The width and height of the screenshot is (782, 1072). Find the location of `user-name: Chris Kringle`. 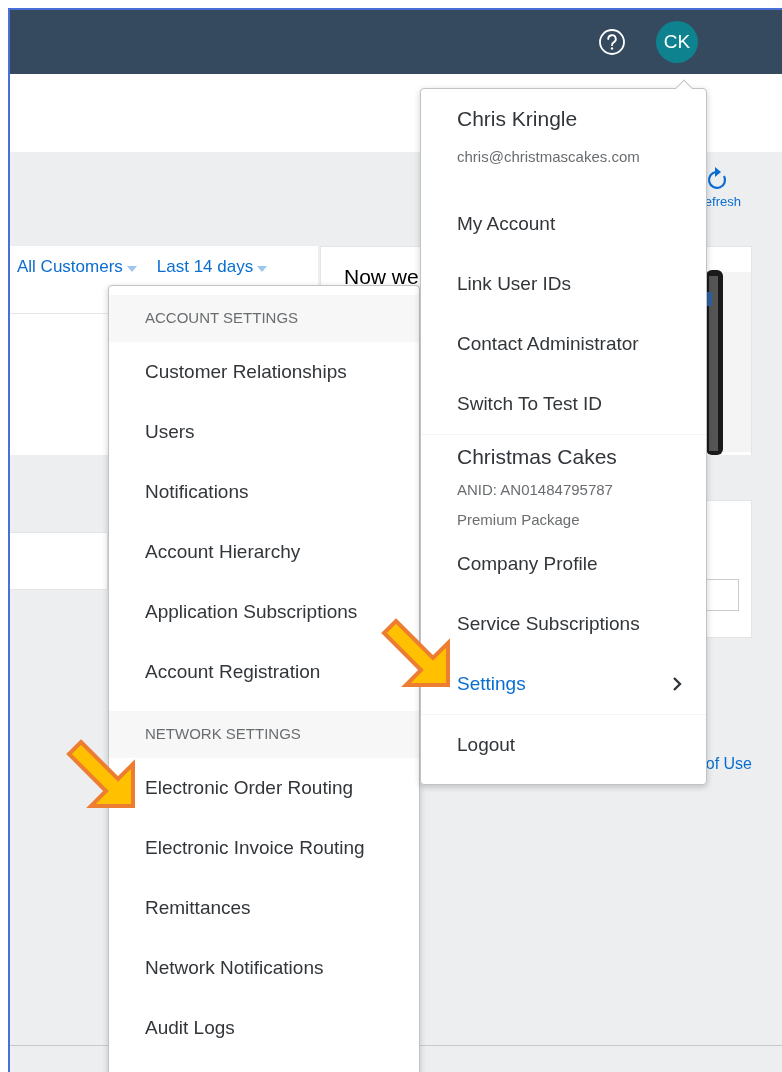

user-name: Chris Kringle is located at coordinates (518, 119).